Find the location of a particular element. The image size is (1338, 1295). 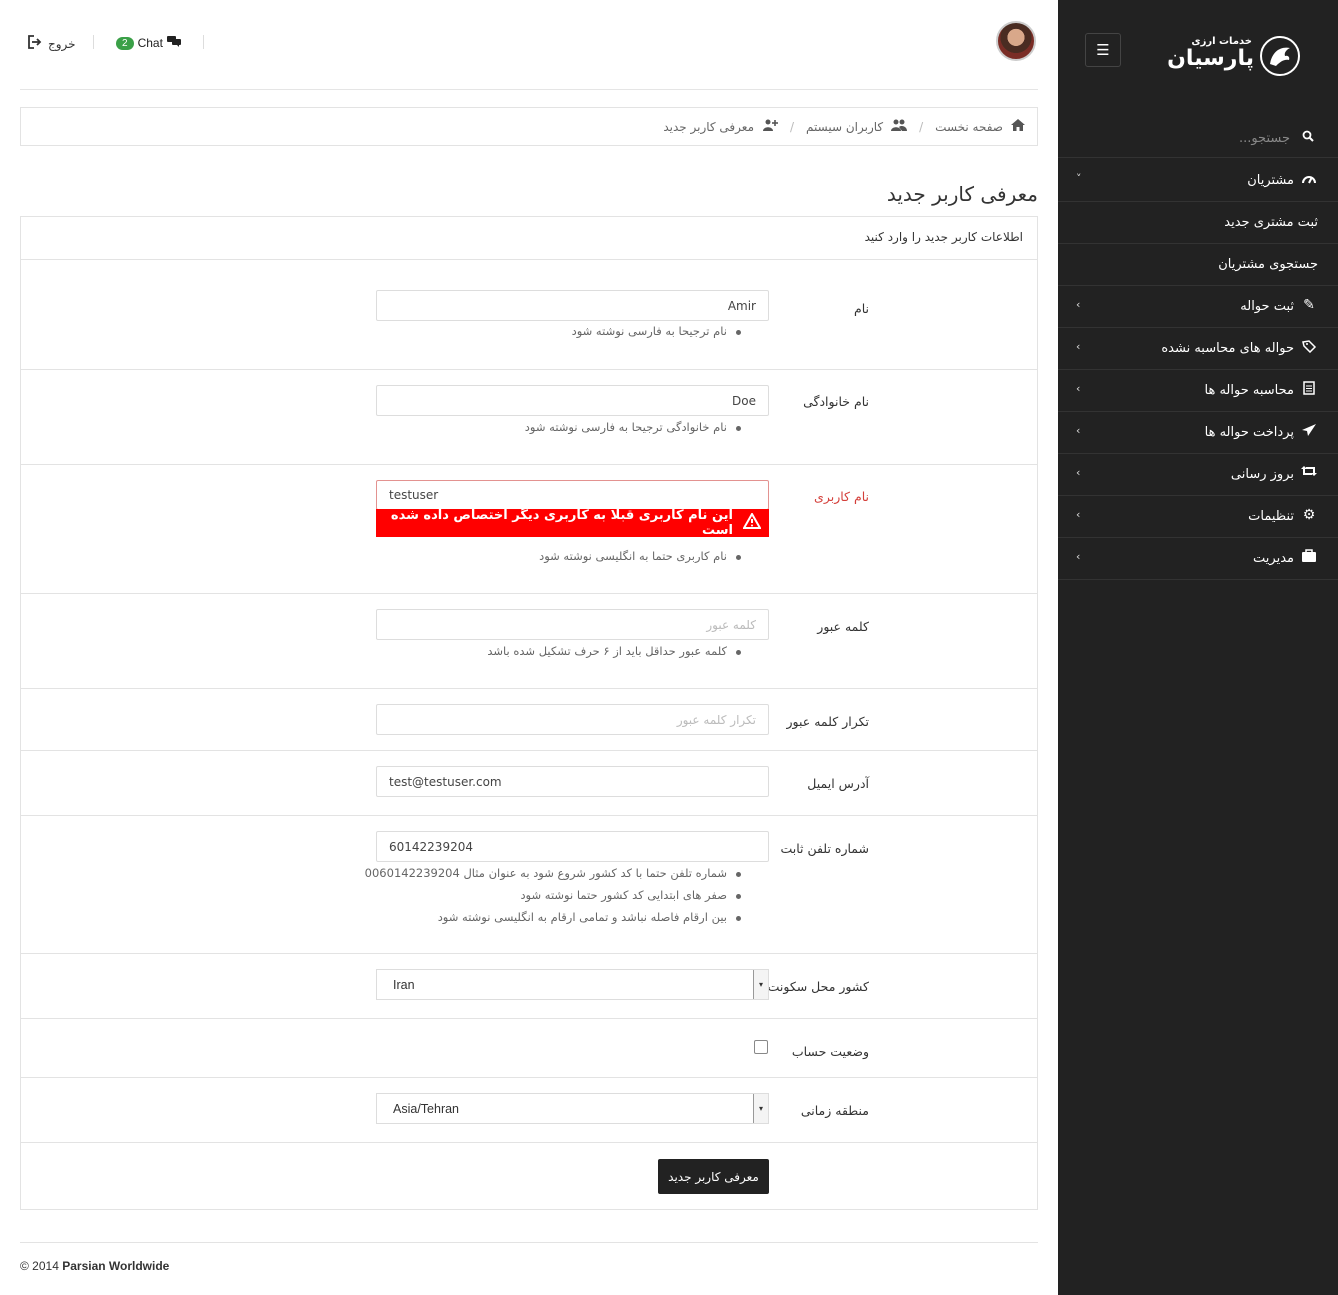

username-help: نام کاربری حتما به انگلیسی نوشته شود is located at coordinates (640, 560).